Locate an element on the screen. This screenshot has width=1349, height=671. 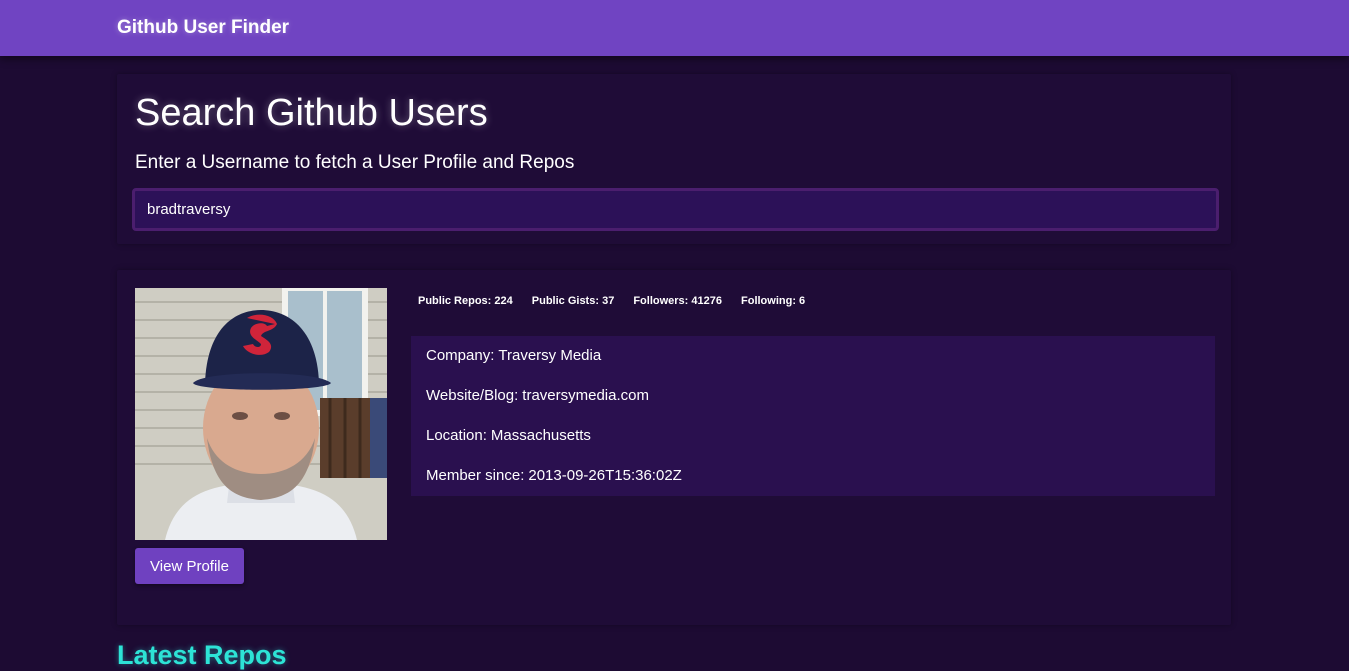
avatar is located at coordinates (261, 414).